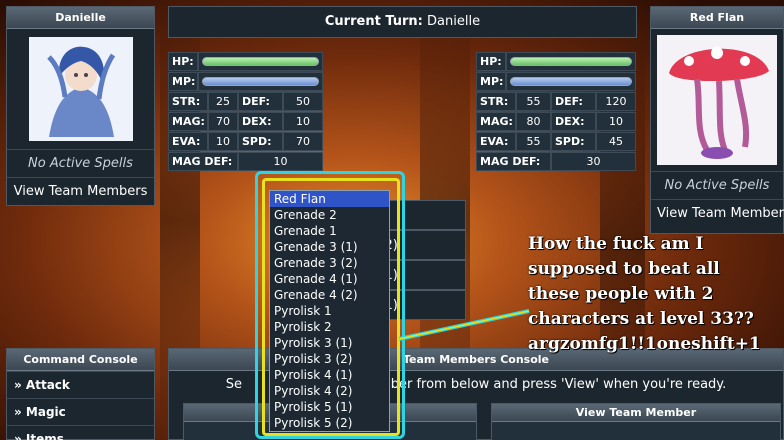  What do you see at coordinates (717, 100) in the screenshot?
I see `enemy-portrait` at bounding box center [717, 100].